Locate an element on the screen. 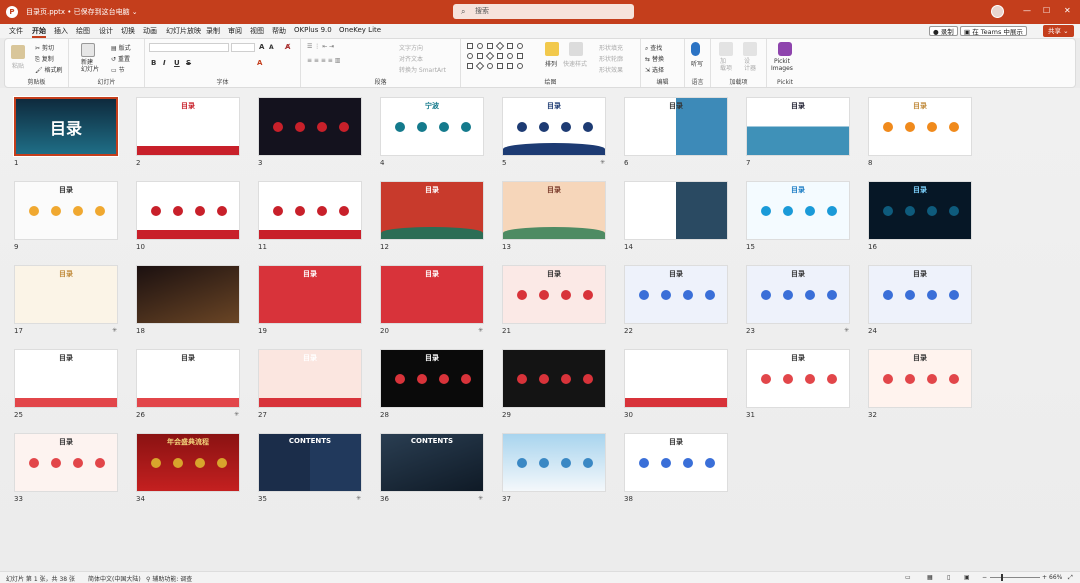 This screenshot has height=583, width=1080. slide-thumbnail: CONTENTS is located at coordinates (432, 462).